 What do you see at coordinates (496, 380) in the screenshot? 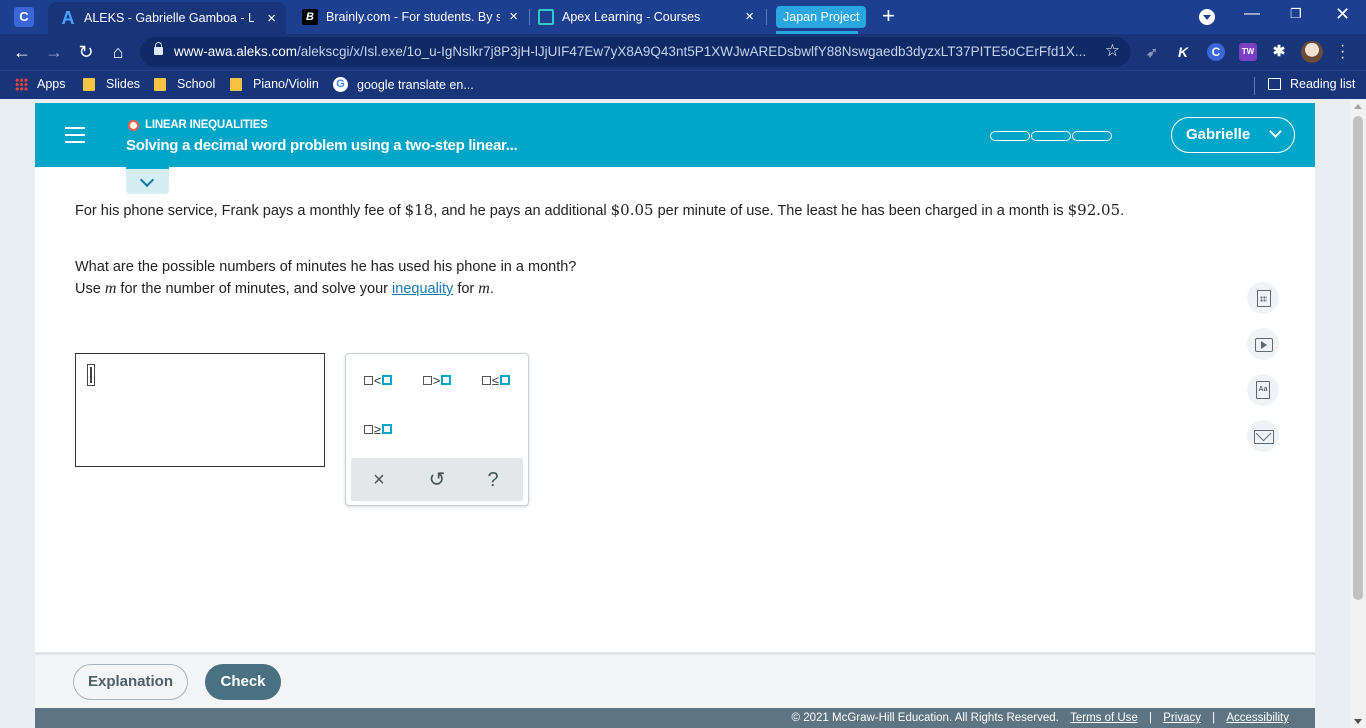
I see `less-or-equal-key: ≤` at bounding box center [496, 380].